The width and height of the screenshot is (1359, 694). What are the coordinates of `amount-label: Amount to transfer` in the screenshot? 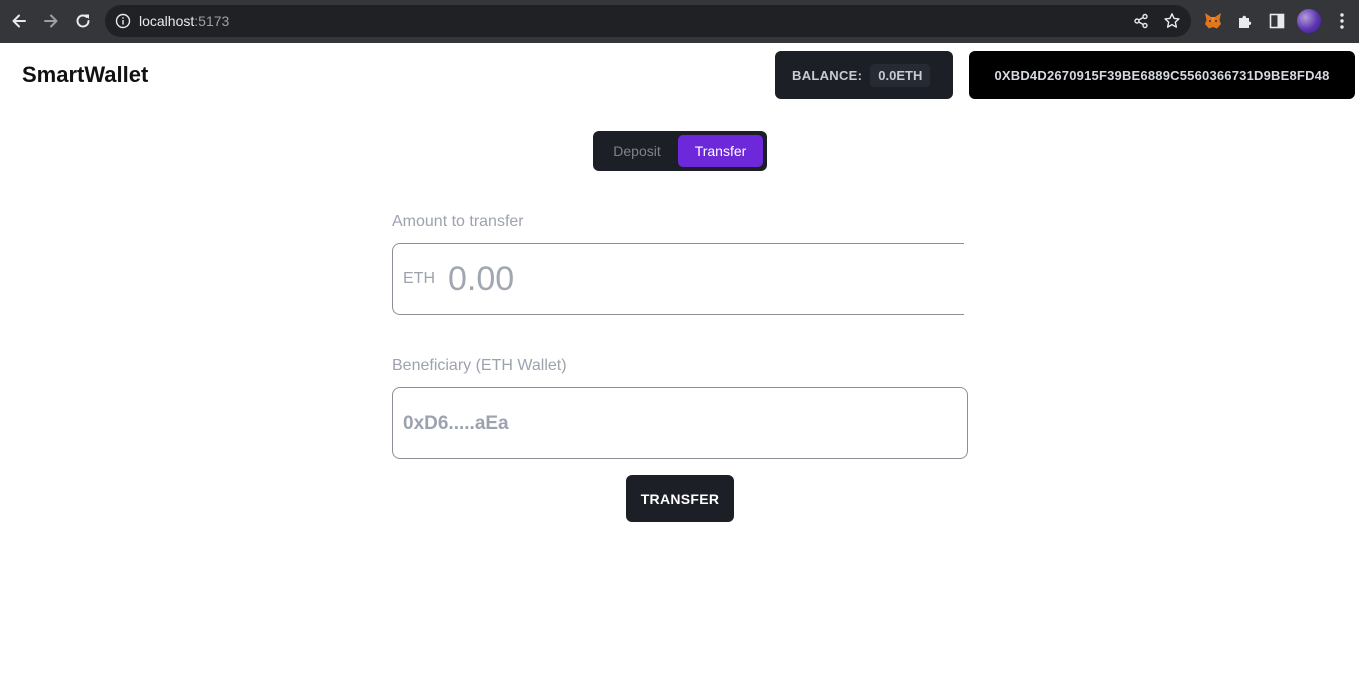 It's located at (458, 221).